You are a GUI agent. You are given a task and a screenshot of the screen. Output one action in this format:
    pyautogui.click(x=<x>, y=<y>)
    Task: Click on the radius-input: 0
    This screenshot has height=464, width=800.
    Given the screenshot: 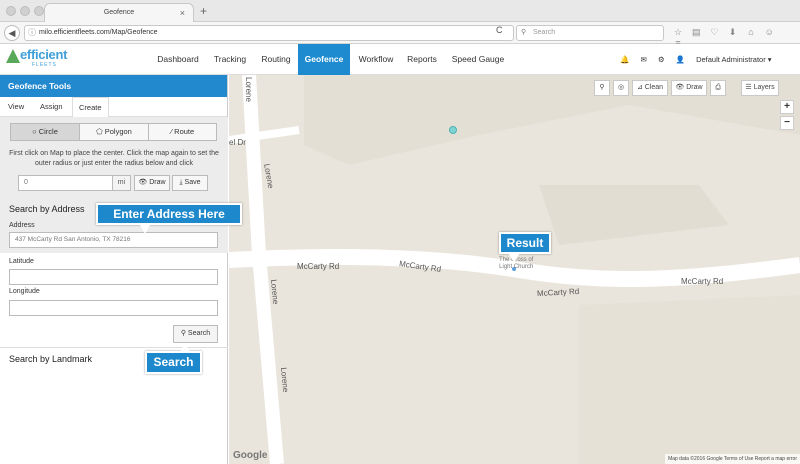 What is the action you would take?
    pyautogui.click(x=65, y=183)
    